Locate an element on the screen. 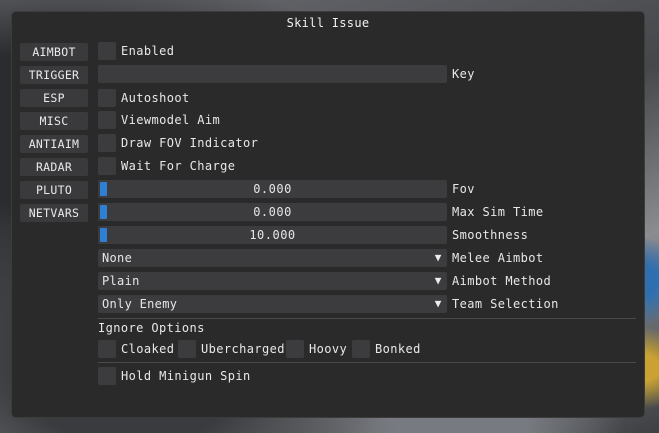  ignore-hoovy-label: Hoovy is located at coordinates (328, 349).